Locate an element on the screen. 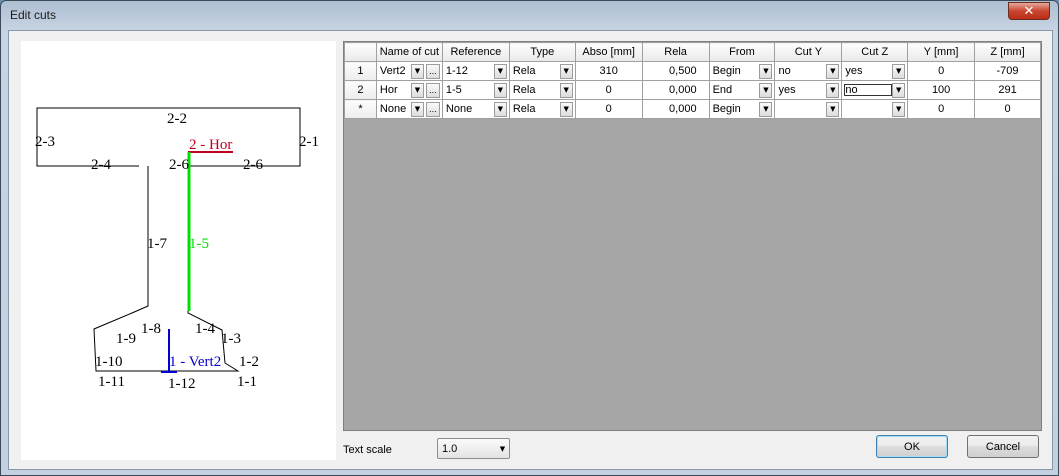 Image resolution: width=1059 pixels, height=476 pixels. reference-cell: 1-12 ▼ is located at coordinates (475, 71).